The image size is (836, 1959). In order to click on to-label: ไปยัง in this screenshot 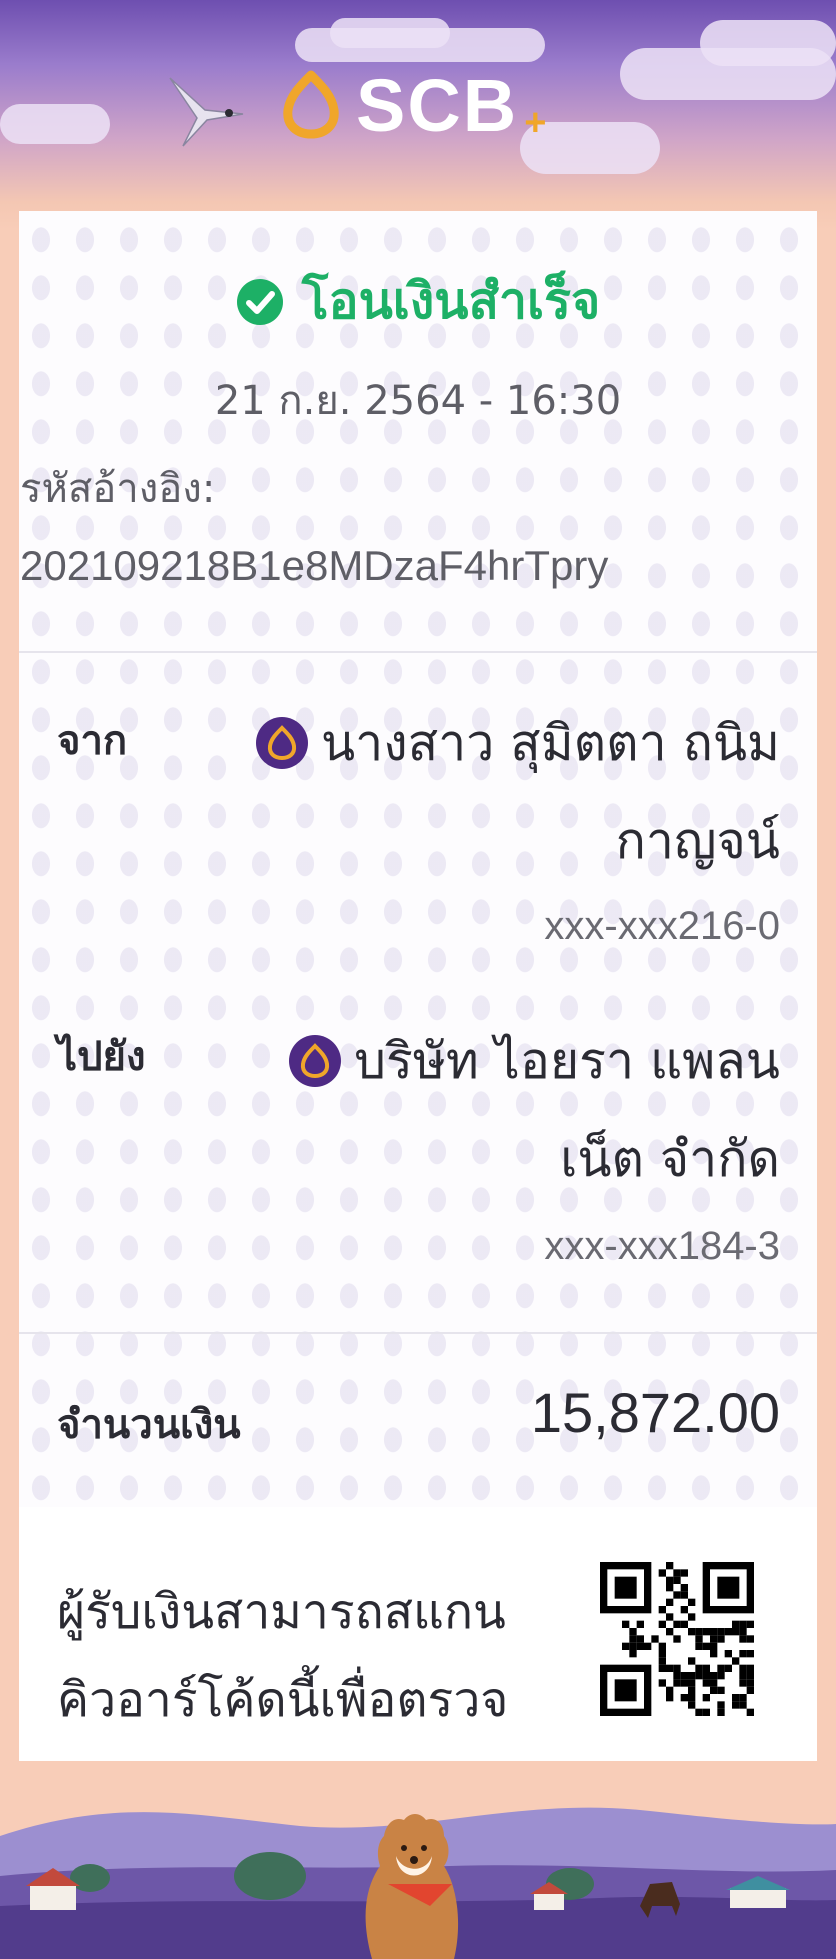, I will do `click(101, 1057)`.